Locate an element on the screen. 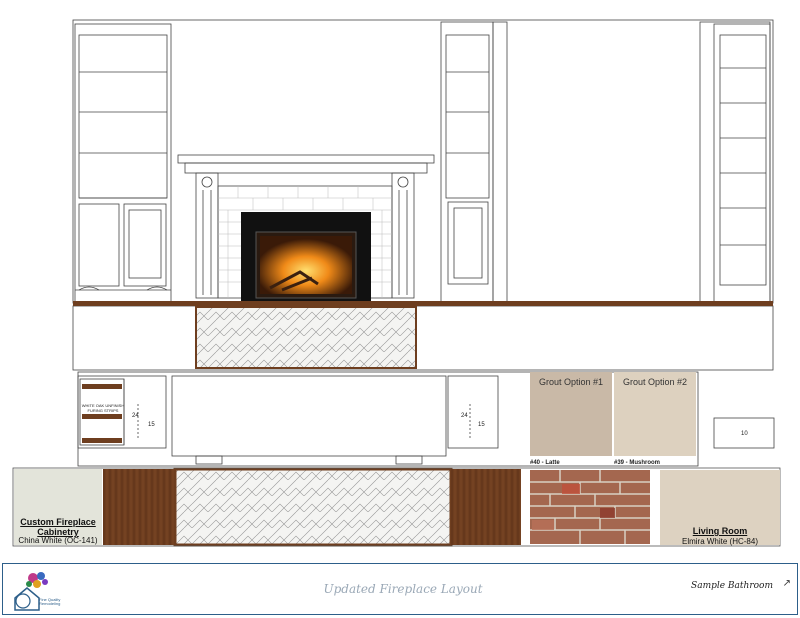  bench-height-dimension: 10 is located at coordinates (744, 434).